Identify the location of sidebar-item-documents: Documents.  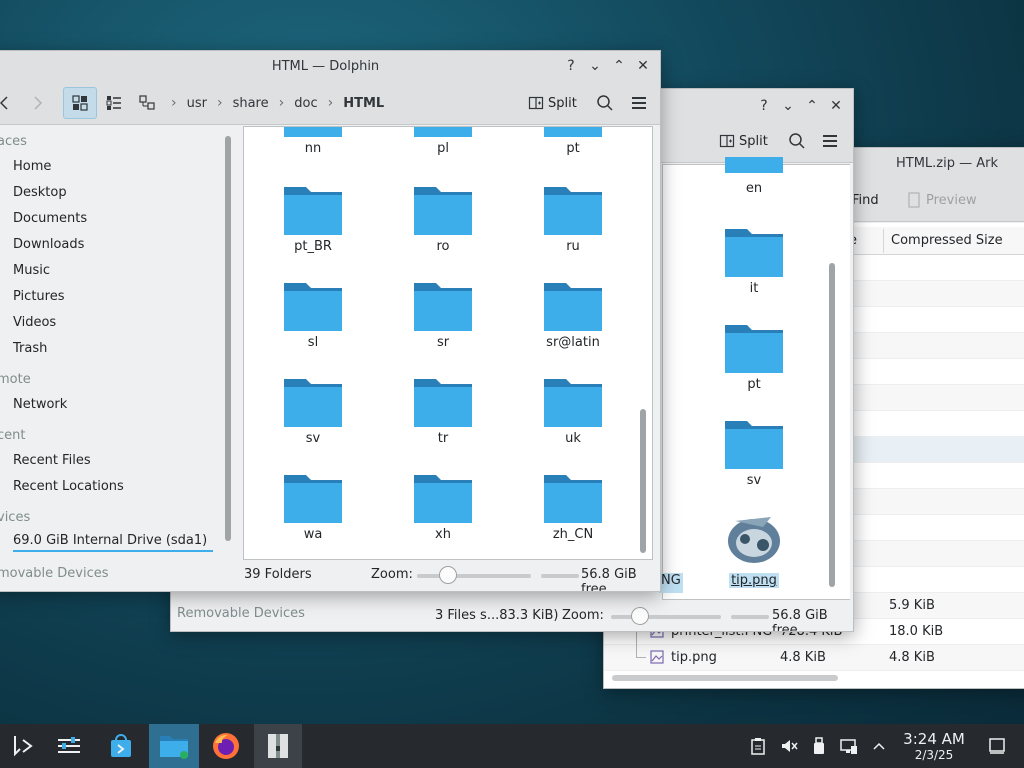
(50, 218).